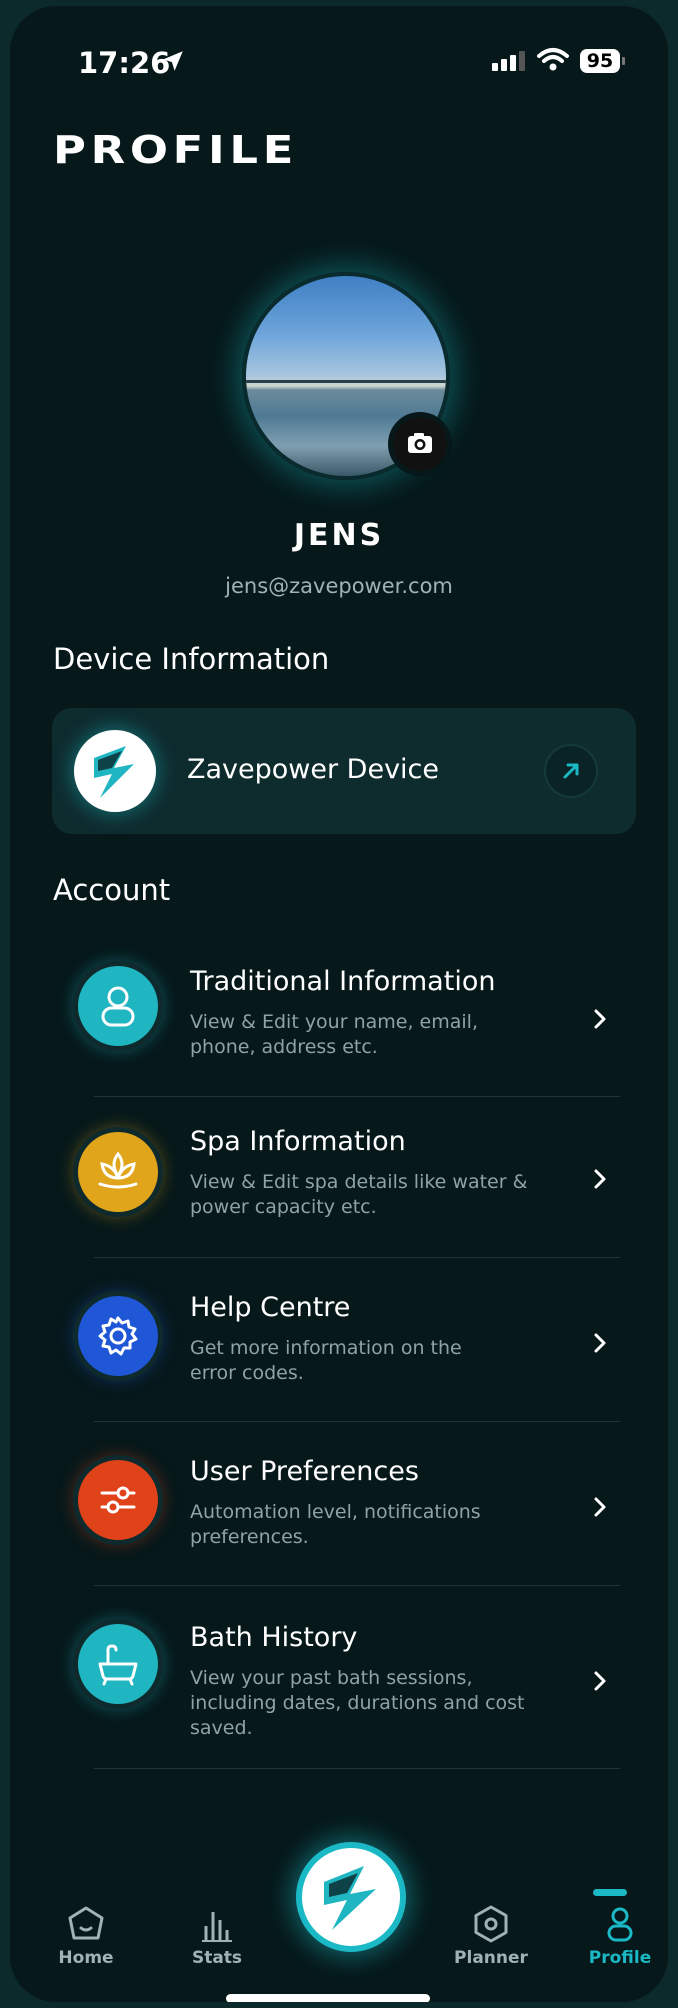 This screenshot has width=678, height=2008. Describe the element at coordinates (313, 769) in the screenshot. I see `device-name: Zavepower Device` at that location.